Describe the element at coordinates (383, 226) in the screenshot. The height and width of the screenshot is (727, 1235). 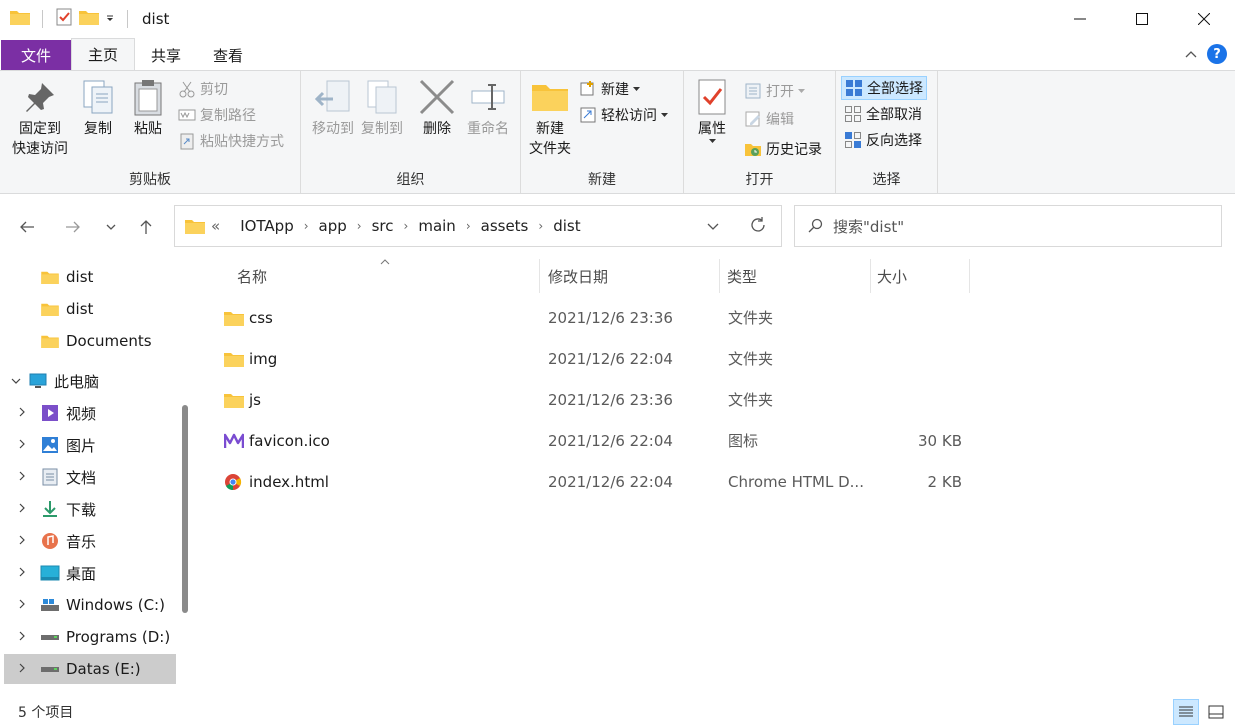
I see `breadcrumb-src: src` at that location.